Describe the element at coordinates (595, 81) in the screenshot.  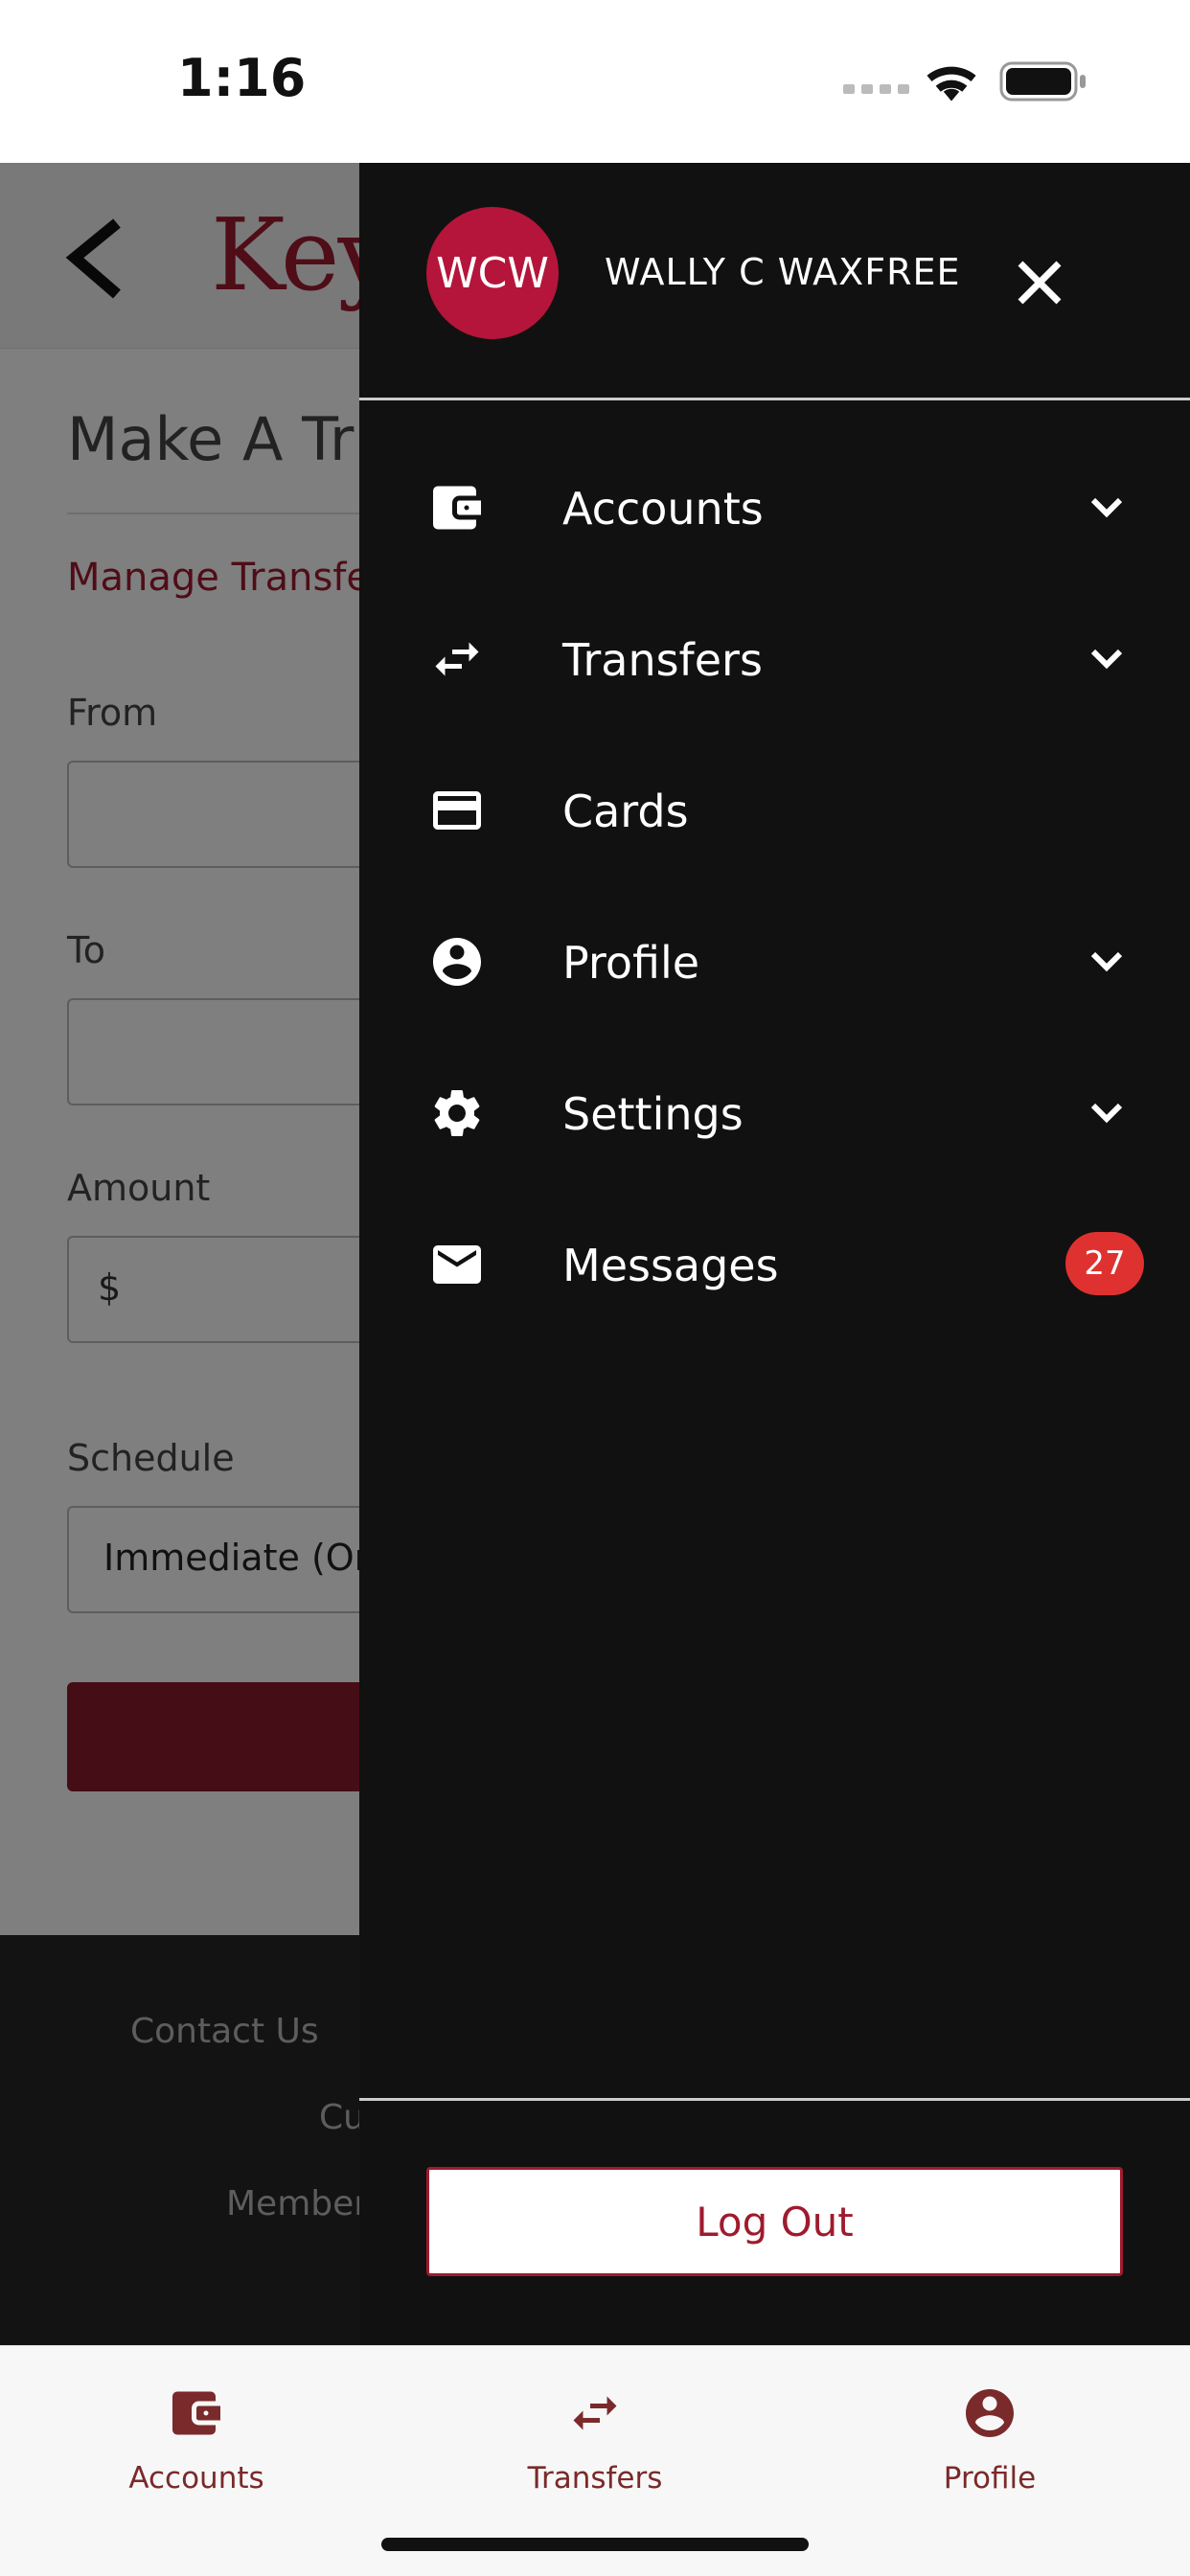
I see `status-bar: 1:16` at that location.